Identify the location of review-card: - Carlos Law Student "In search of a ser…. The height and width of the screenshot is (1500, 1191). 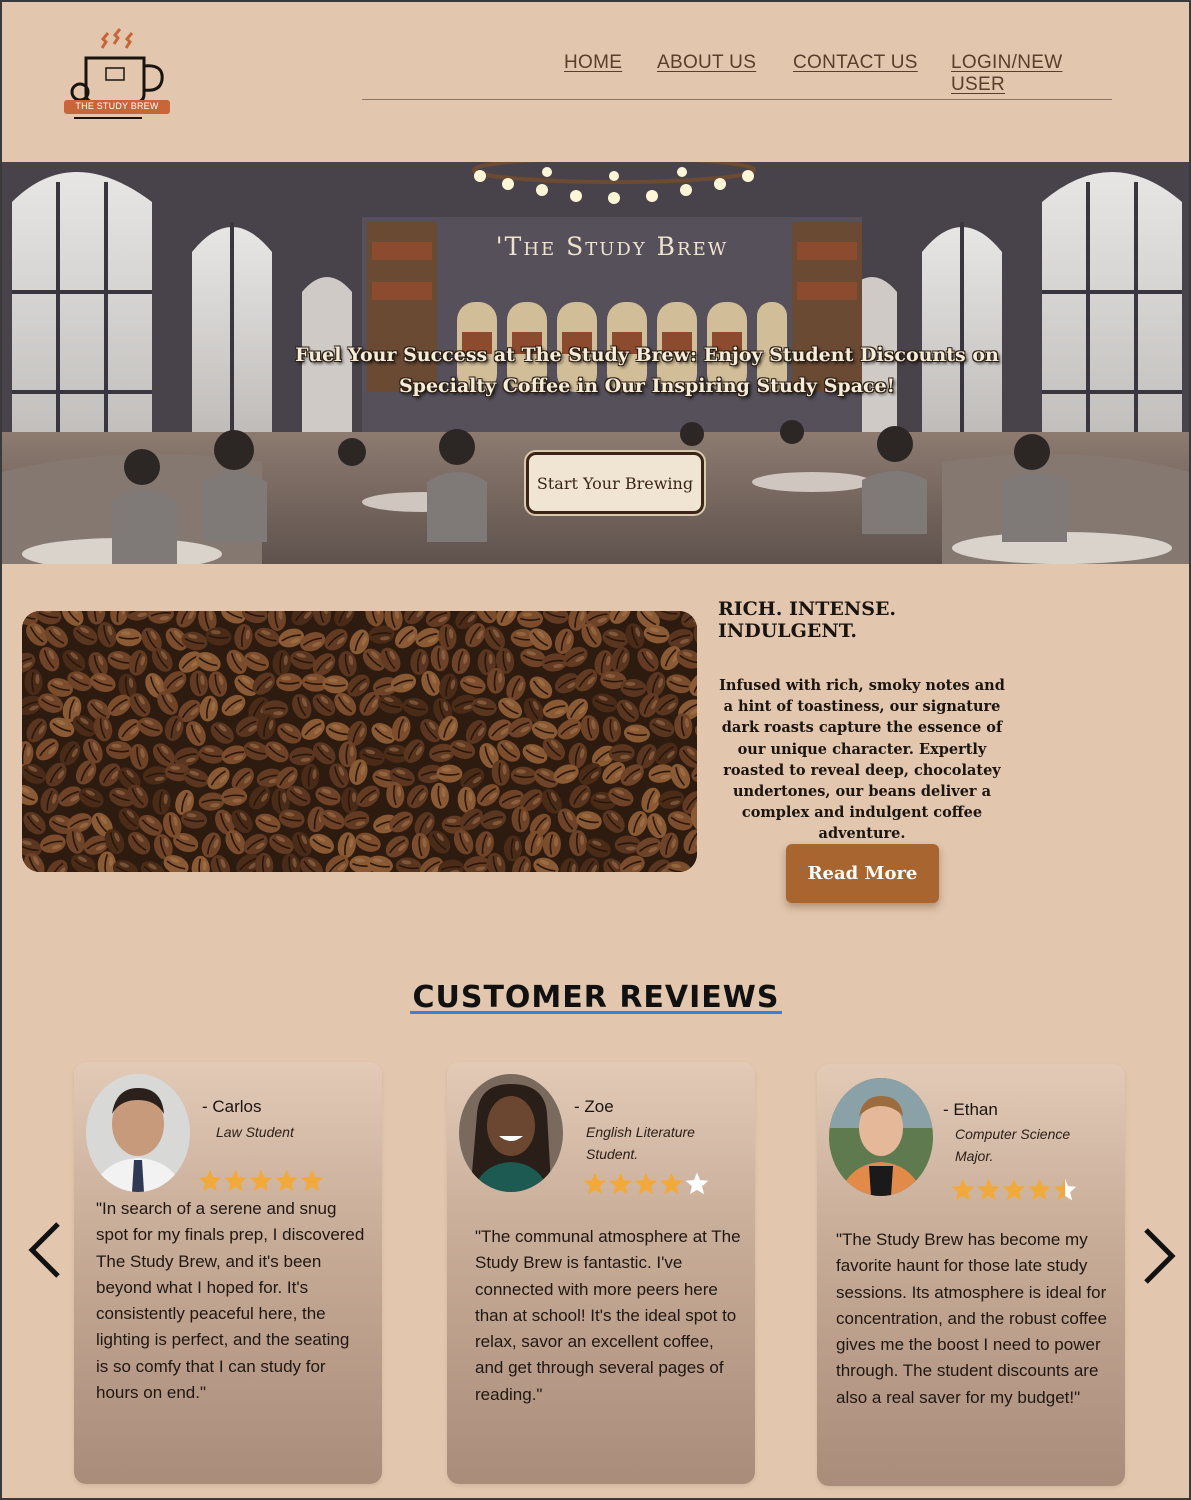
(228, 1273).